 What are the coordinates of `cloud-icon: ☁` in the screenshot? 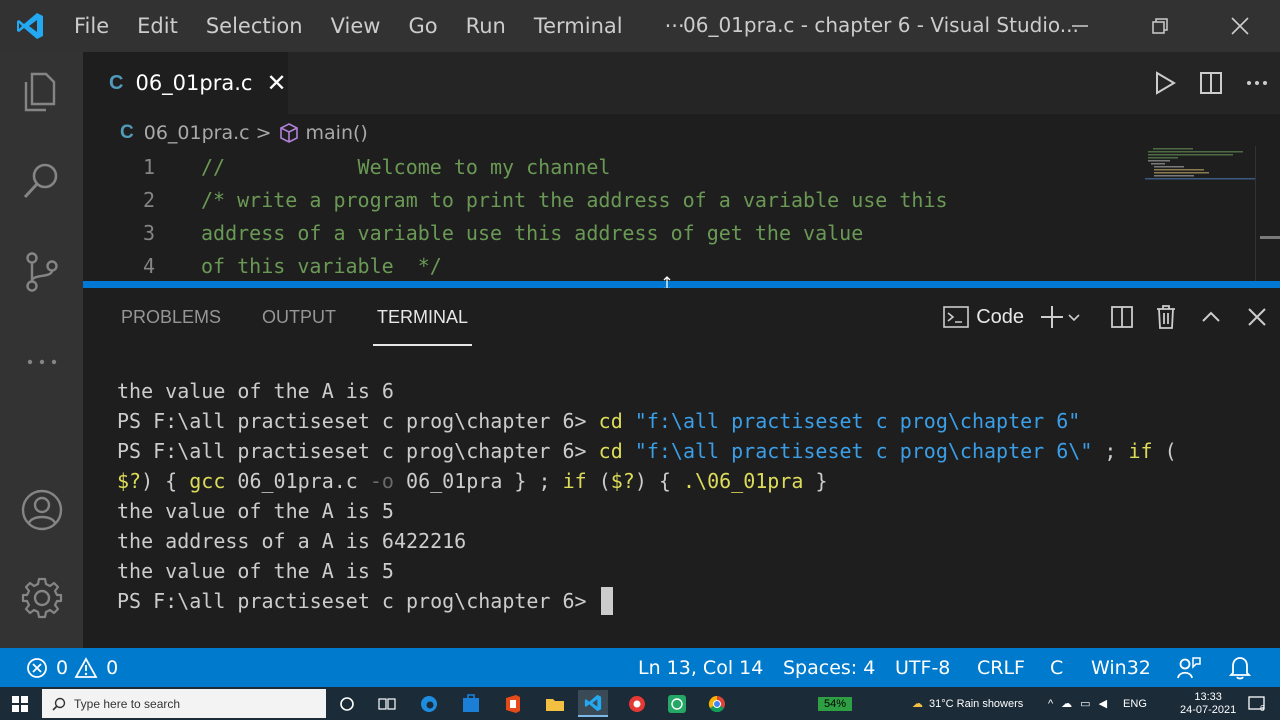 It's located at (1066, 703).